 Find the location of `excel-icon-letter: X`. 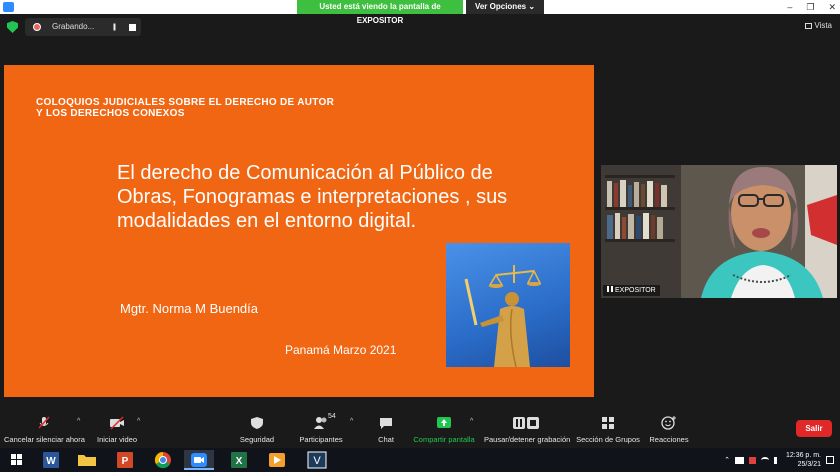

excel-icon-letter: X is located at coordinates (239, 461).